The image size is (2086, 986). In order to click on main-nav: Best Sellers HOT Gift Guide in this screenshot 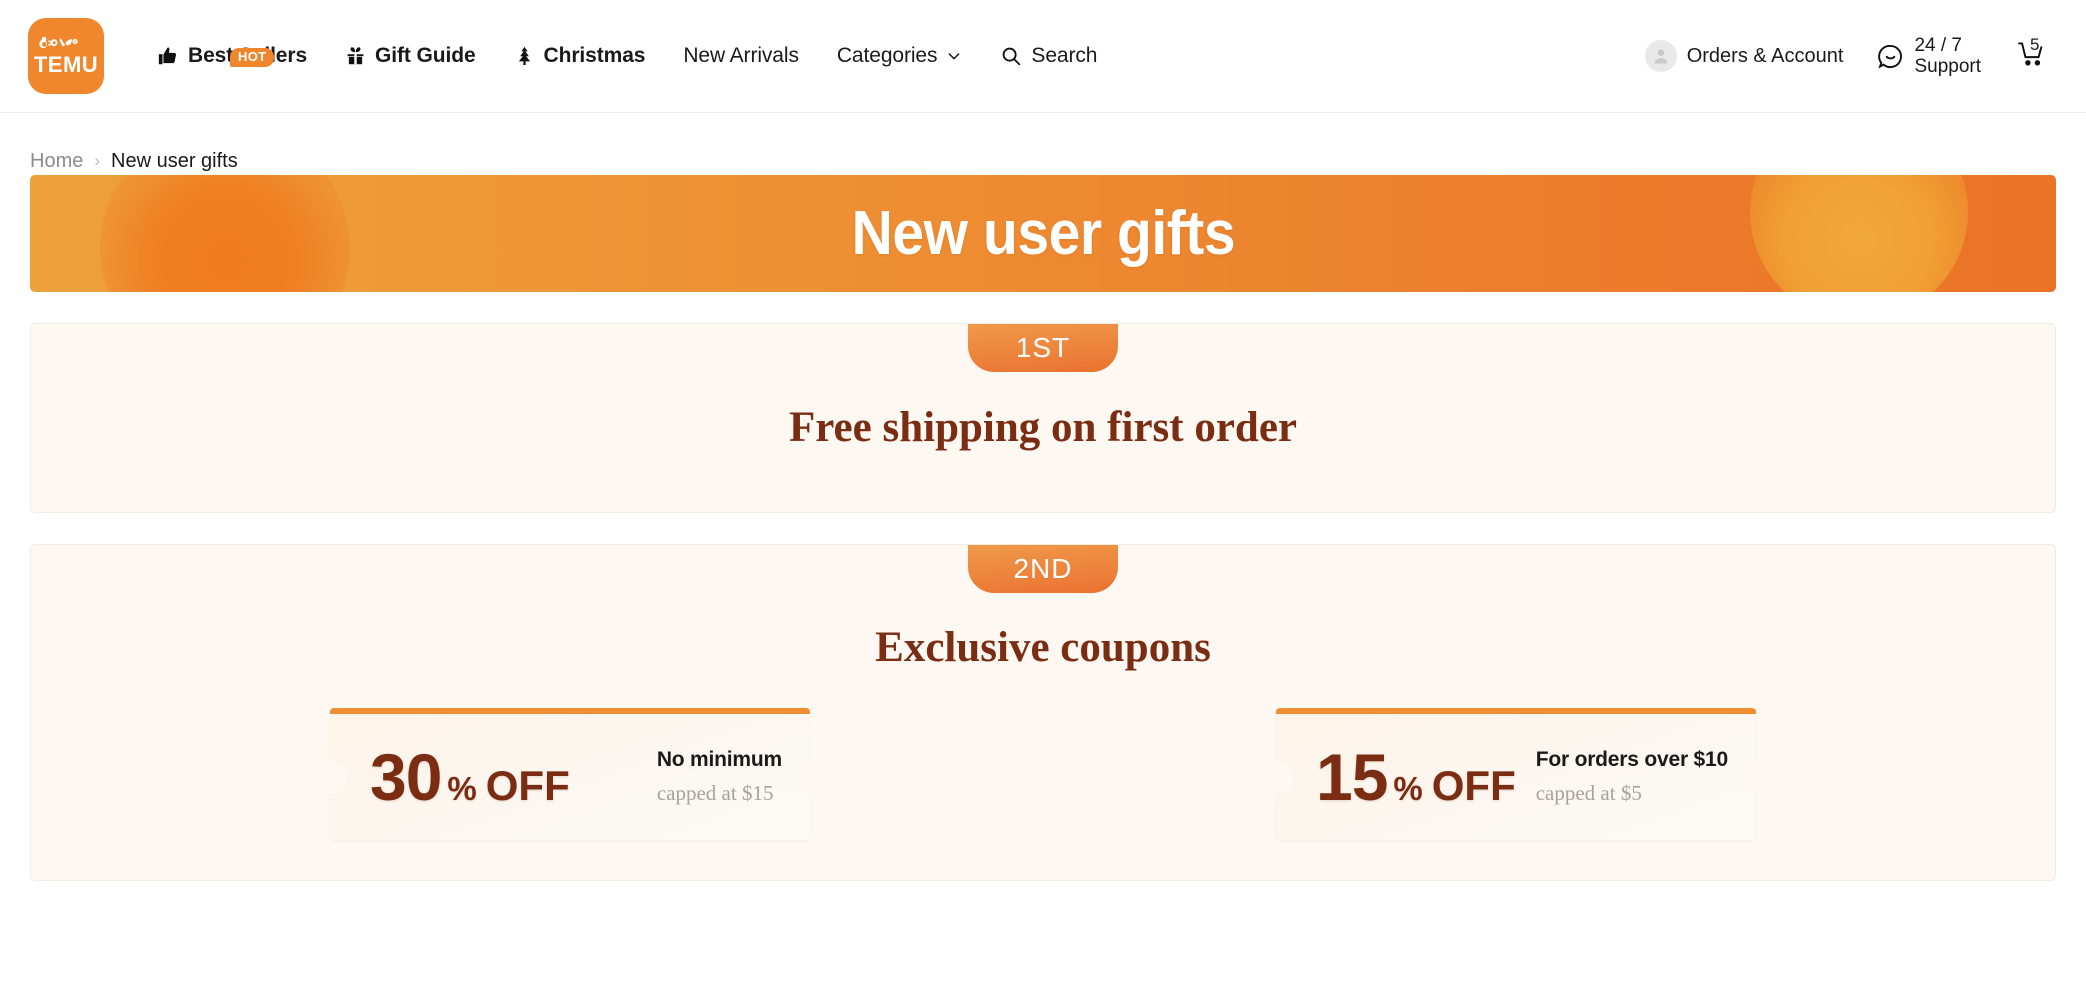, I will do `click(627, 56)`.